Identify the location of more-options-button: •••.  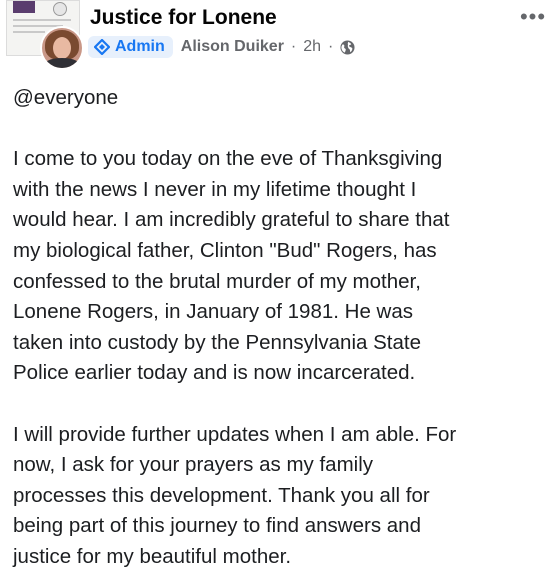
(533, 17).